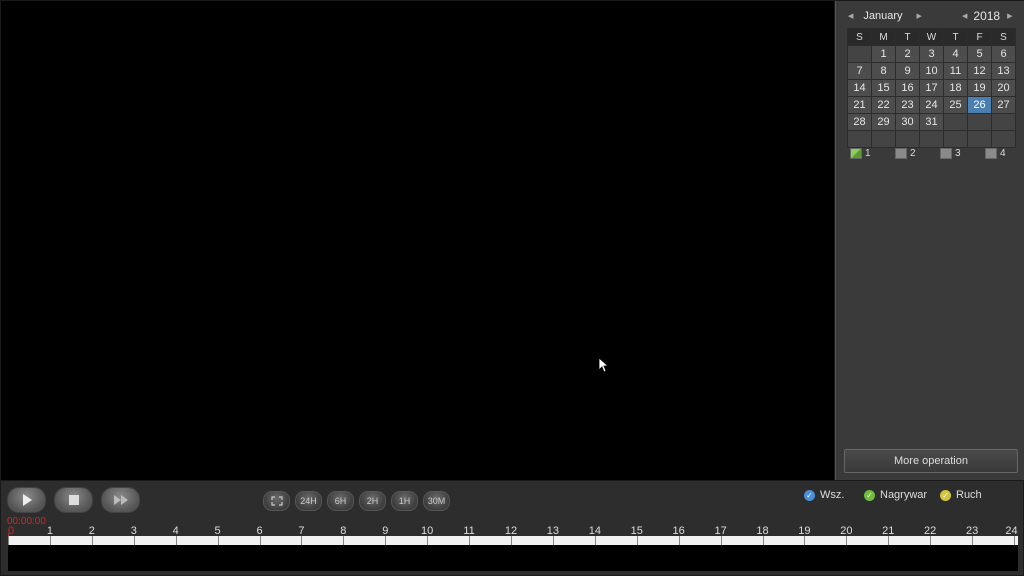  Describe the element at coordinates (1009, 16) in the screenshot. I see `next-year-icon: ▶` at that location.